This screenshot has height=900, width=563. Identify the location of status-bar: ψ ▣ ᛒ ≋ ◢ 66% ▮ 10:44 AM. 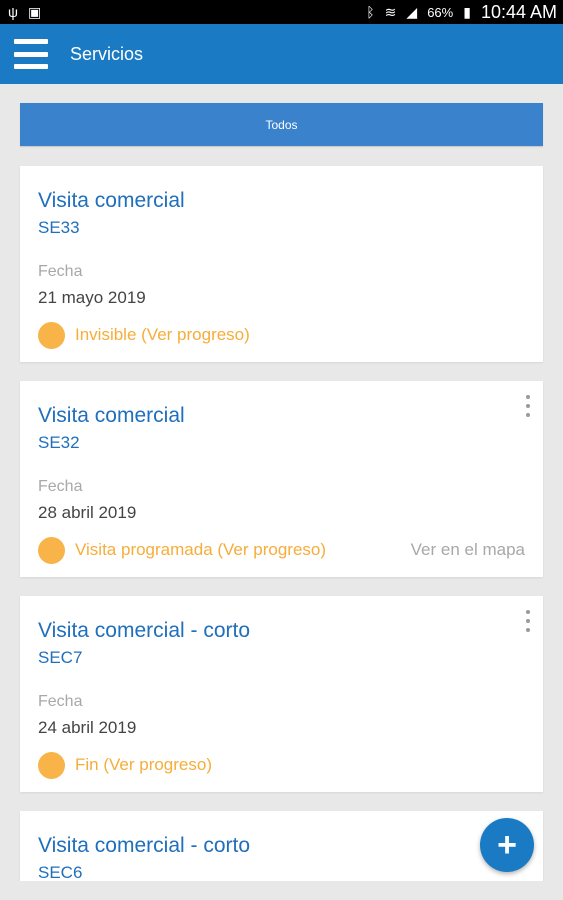
(281, 12).